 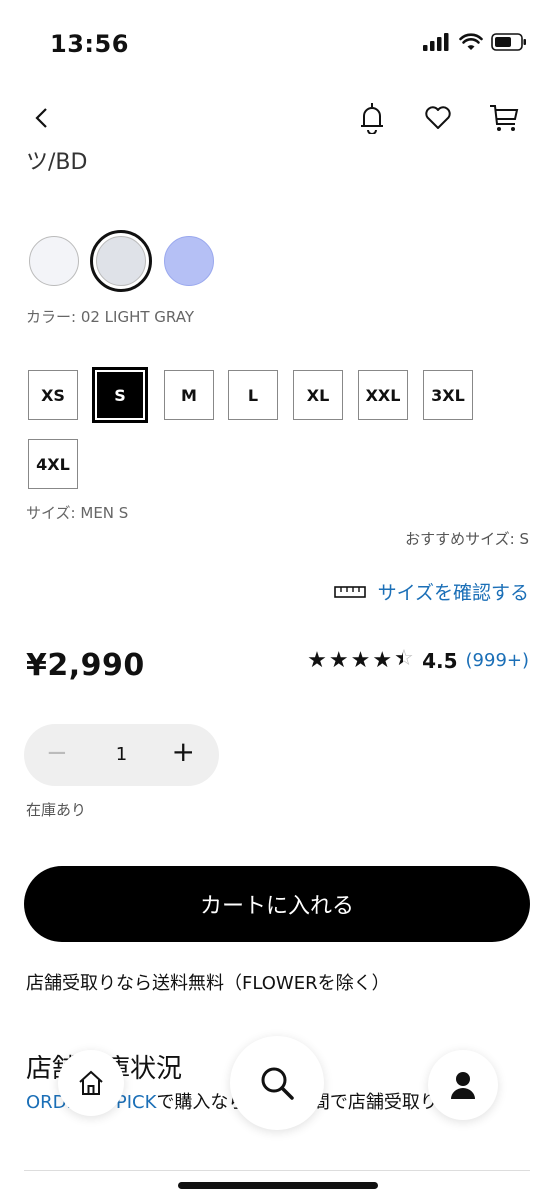 What do you see at coordinates (497, 660) in the screenshot?
I see `review-count-link: (999+)` at bounding box center [497, 660].